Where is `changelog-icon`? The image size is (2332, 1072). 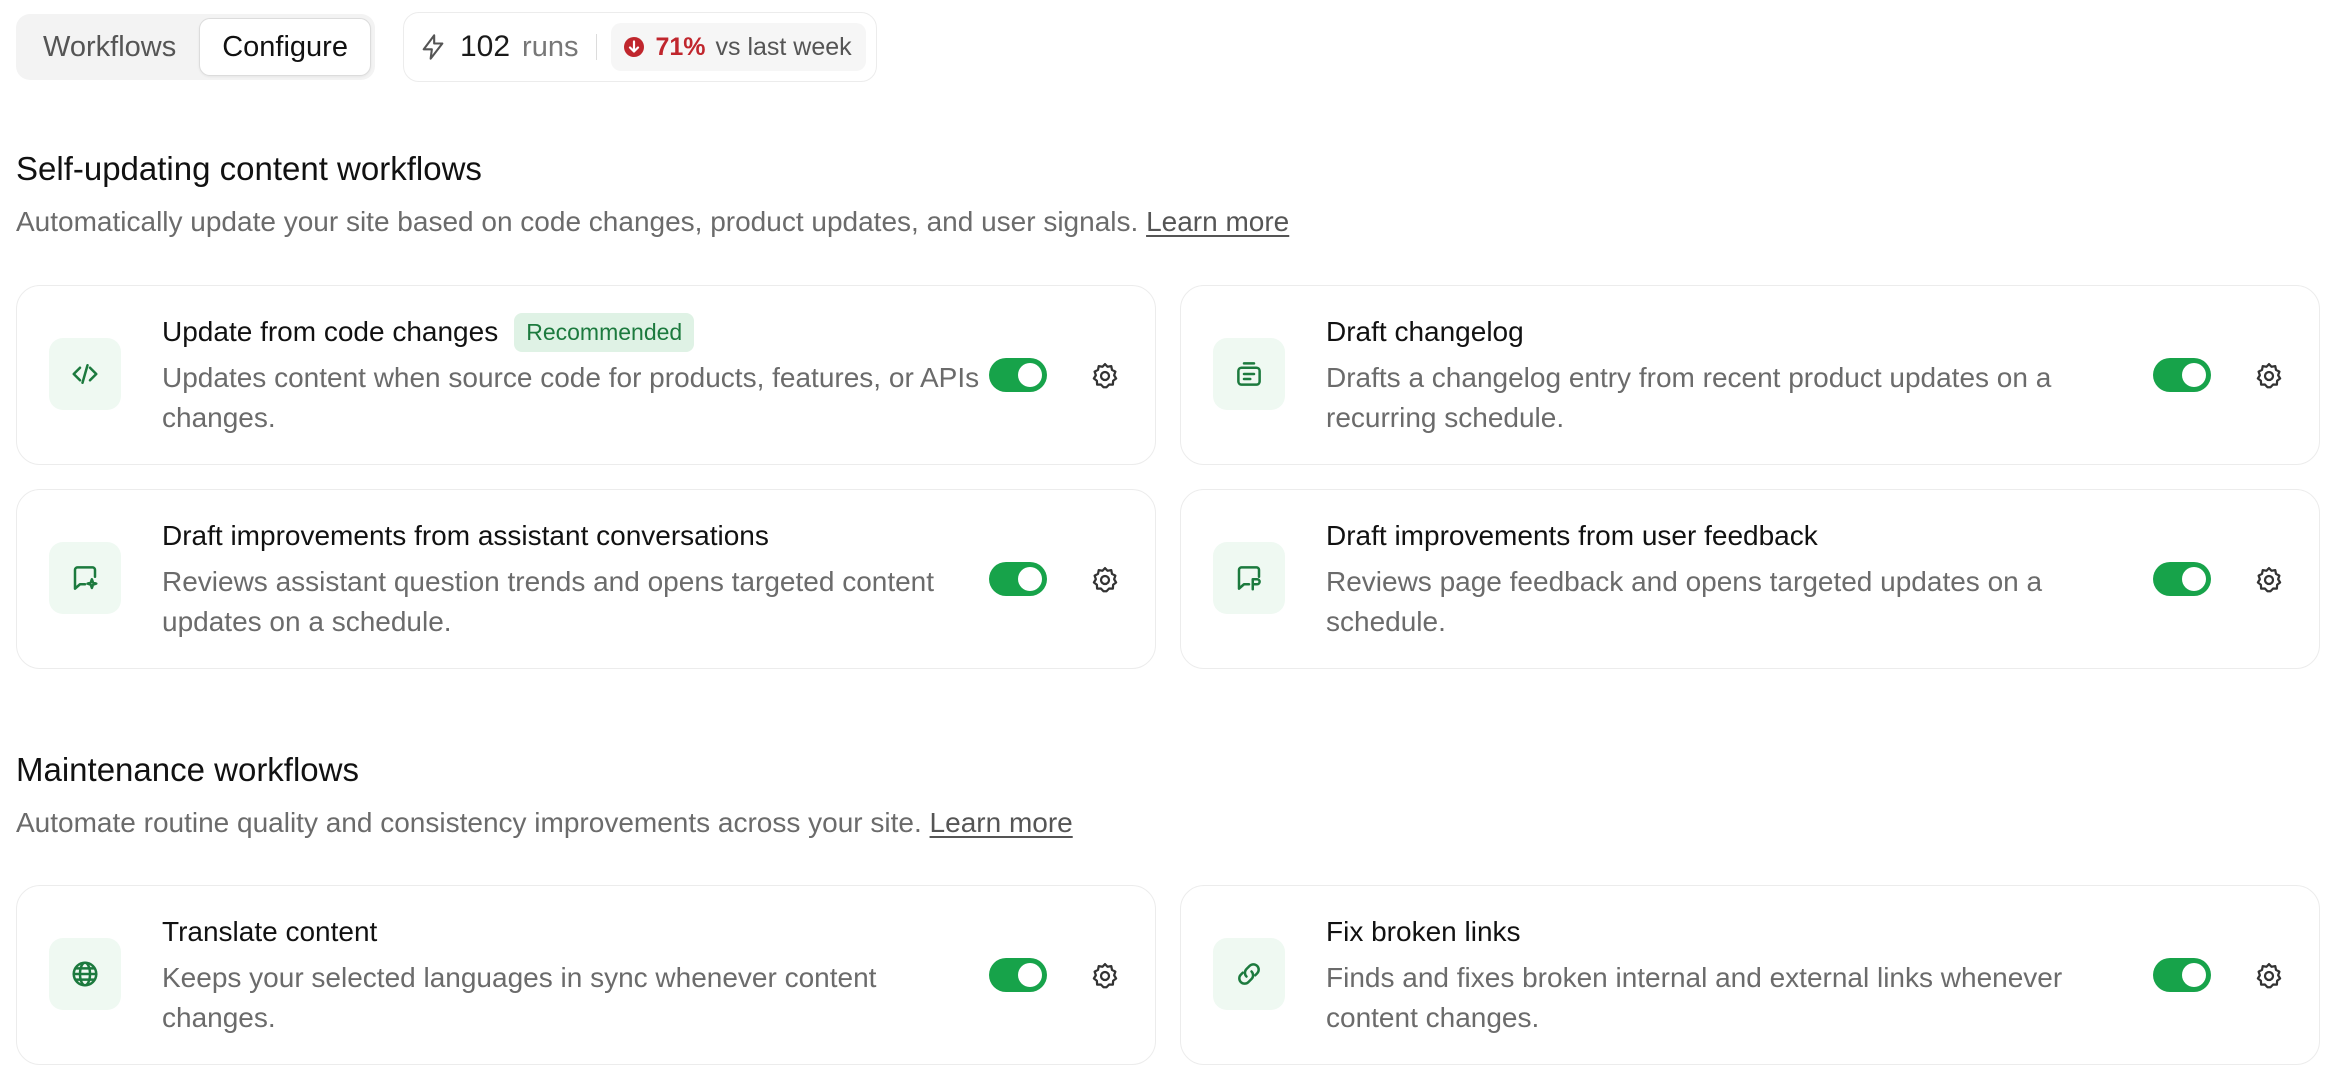
changelog-icon is located at coordinates (1249, 374).